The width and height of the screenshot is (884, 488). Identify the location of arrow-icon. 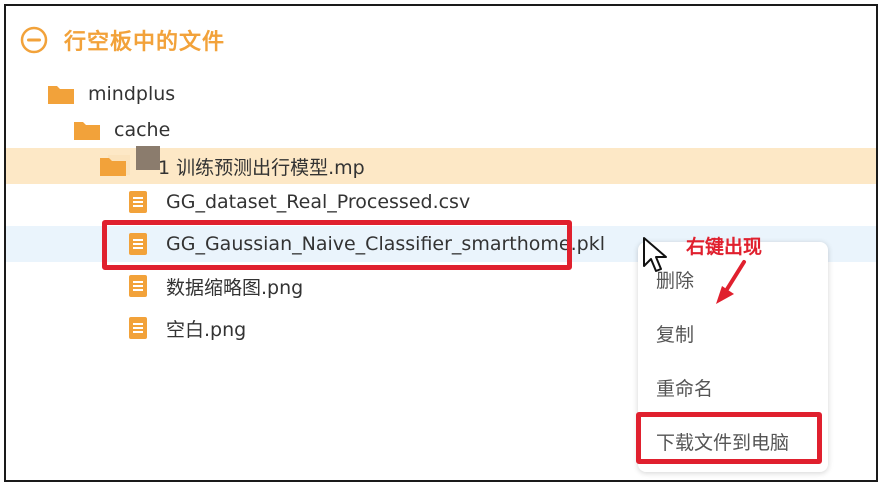
(731, 282).